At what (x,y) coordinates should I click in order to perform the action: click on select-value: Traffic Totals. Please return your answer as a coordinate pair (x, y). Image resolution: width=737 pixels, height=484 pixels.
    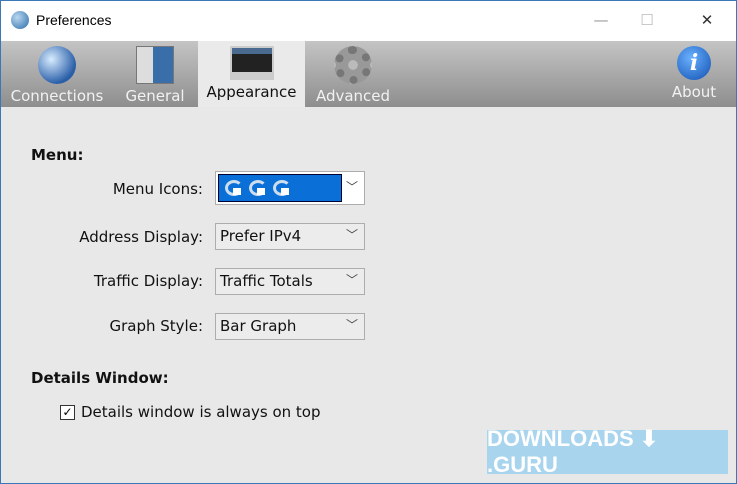
    Looking at the image, I should click on (266, 281).